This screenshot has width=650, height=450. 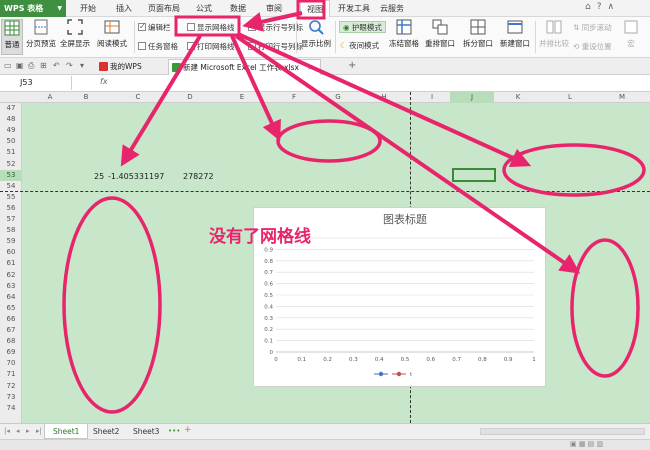 I want to click on row-header-cell: 49, so click(x=11, y=130).